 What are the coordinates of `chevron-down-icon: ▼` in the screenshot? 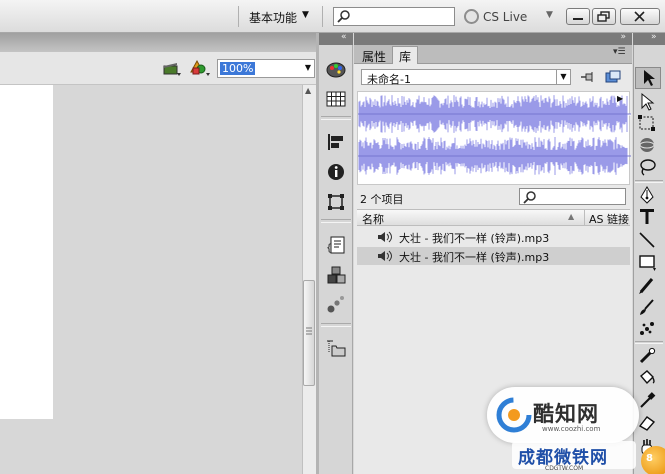 It's located at (563, 77).